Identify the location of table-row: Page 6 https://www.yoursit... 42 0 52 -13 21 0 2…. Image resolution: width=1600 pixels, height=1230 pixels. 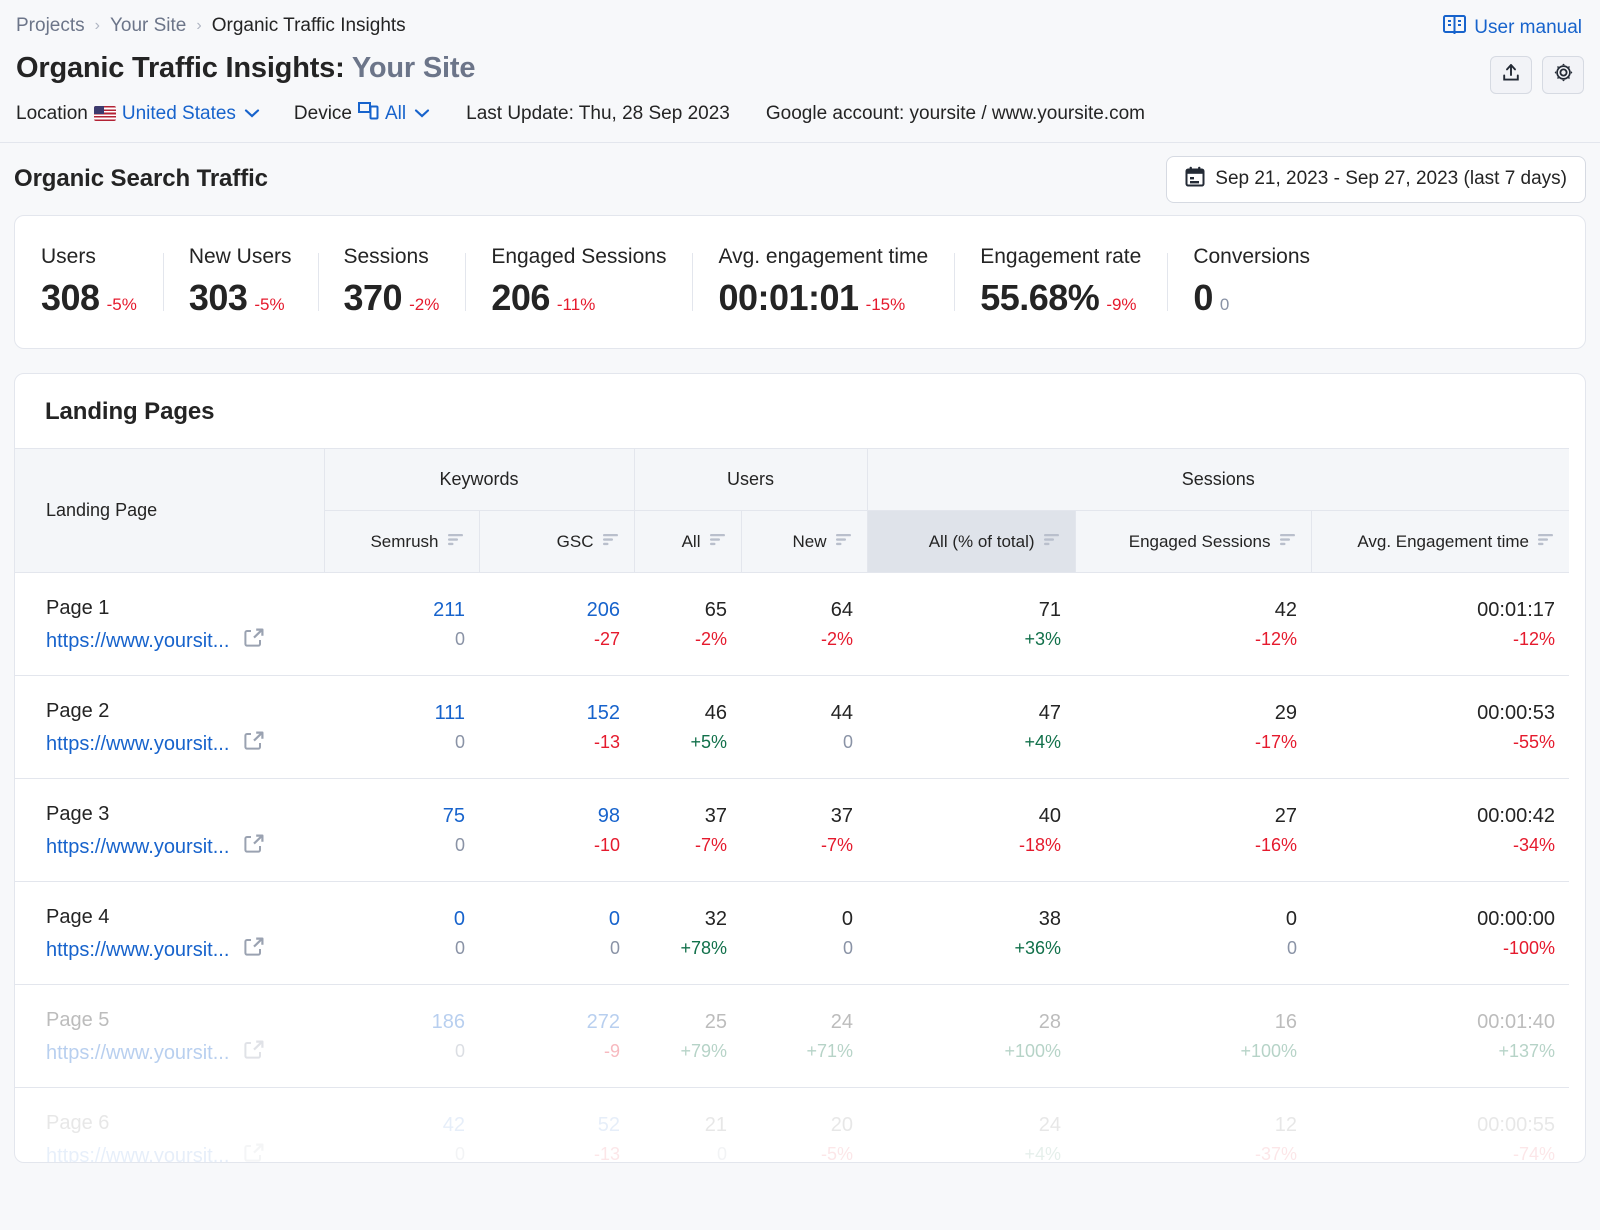
(792, 1124).